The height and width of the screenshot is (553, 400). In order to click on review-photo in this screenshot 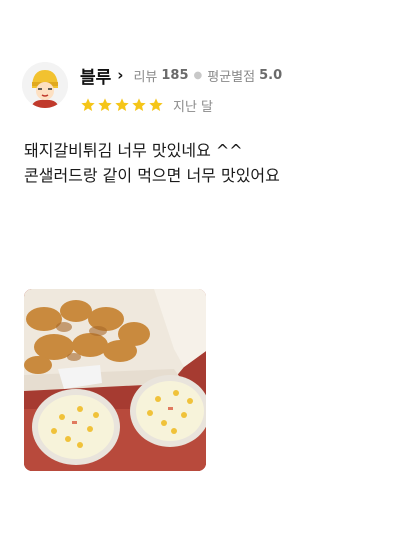, I will do `click(115, 380)`.